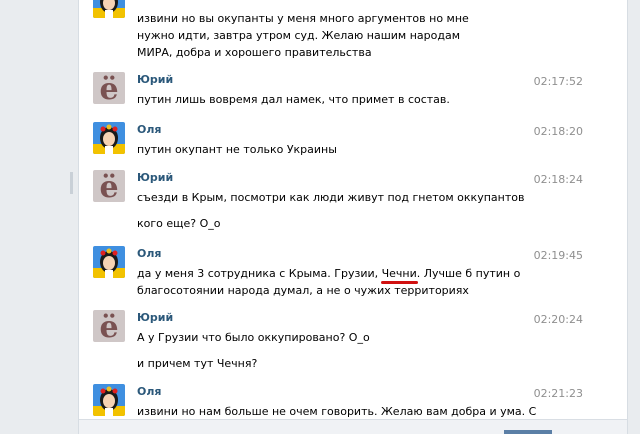  I want to click on message-time: 02:18:24, so click(558, 179).